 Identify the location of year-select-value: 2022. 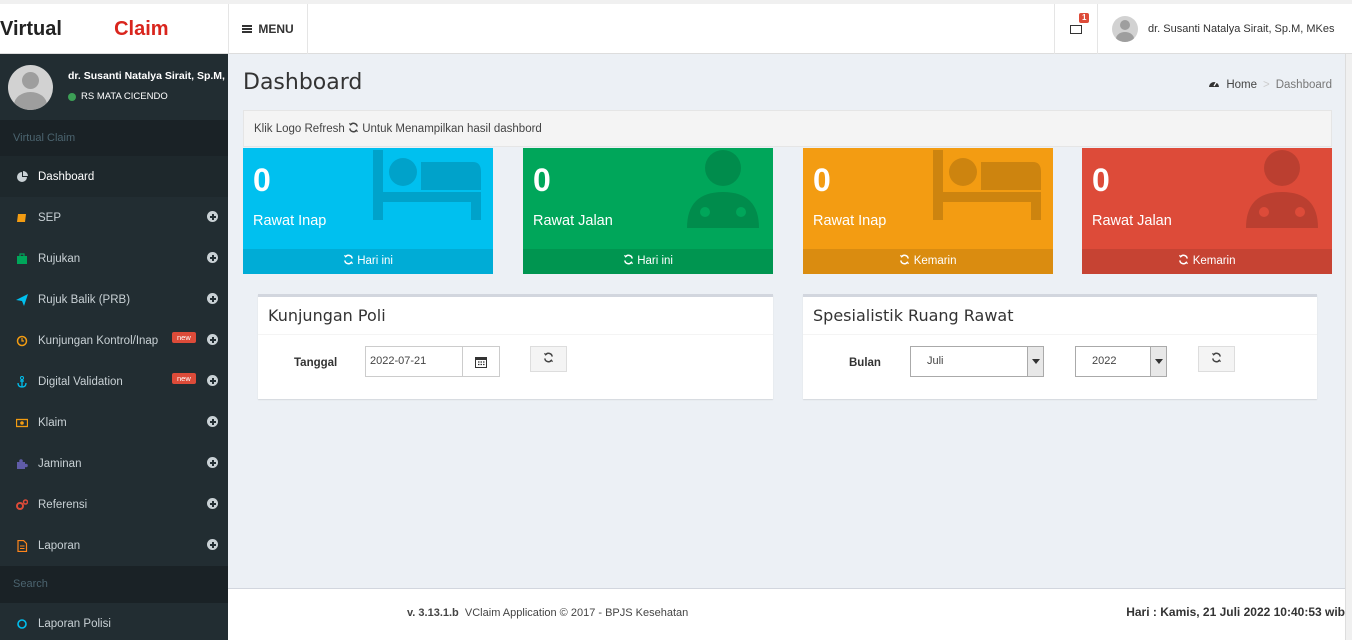
(1104, 361).